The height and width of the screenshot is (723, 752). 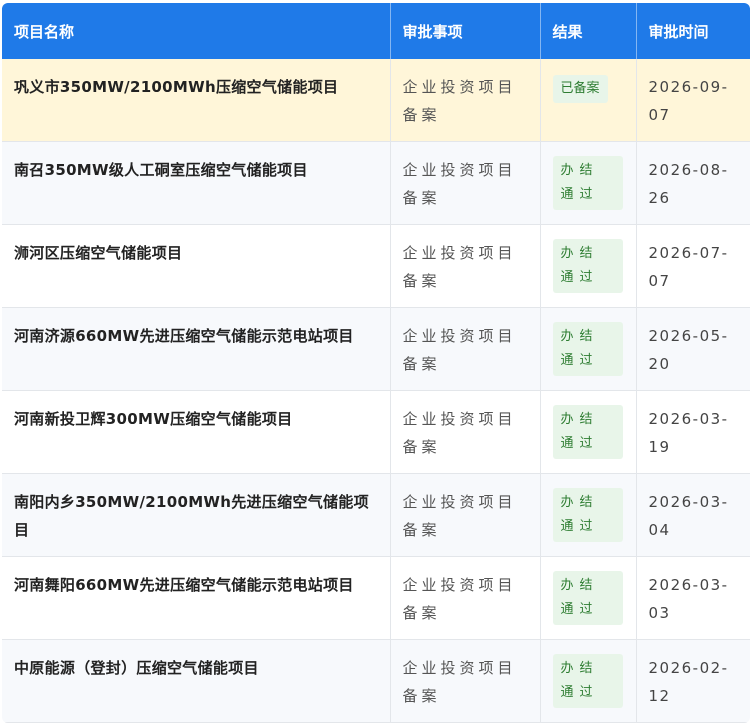 I want to click on project-name: 河南舞阳660MW先进压缩空气储能示范电站项目, so click(x=196, y=598).